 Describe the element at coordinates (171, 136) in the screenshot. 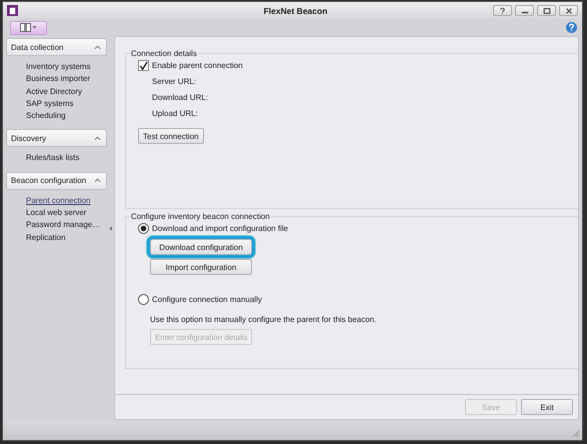

I see `test-connection-button: Test connection` at that location.